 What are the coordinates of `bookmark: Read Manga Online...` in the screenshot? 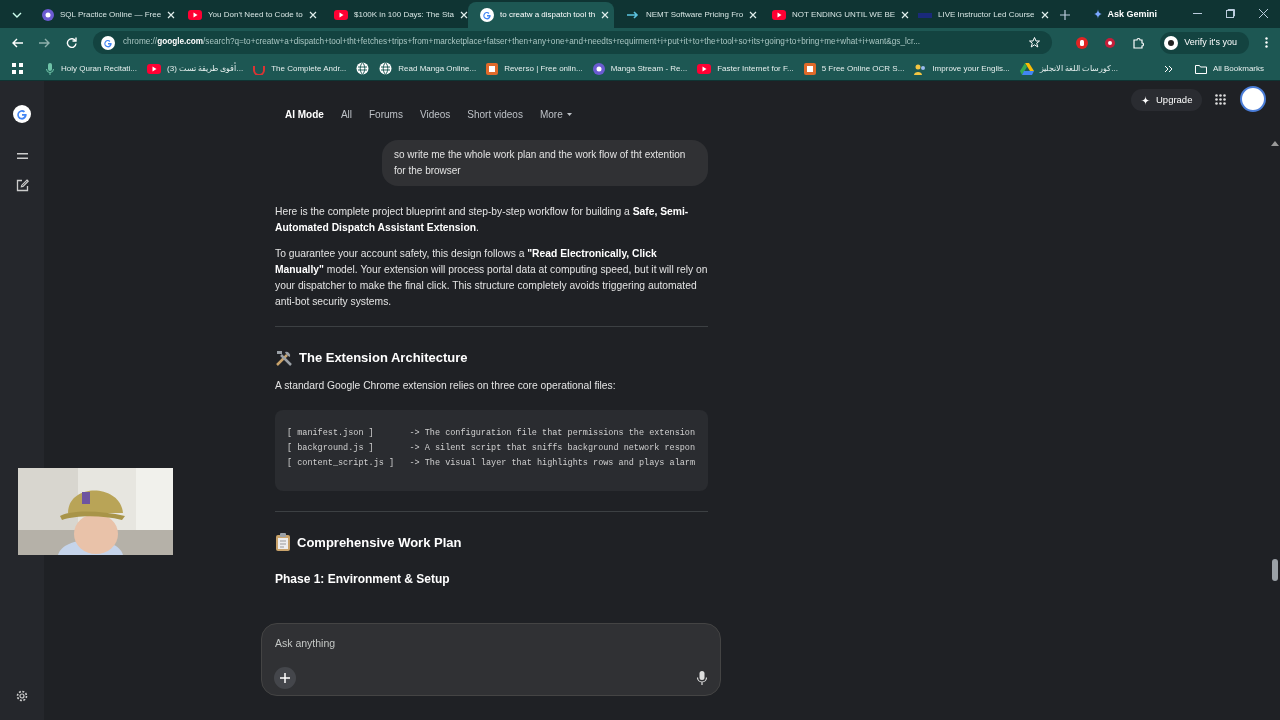 It's located at (428, 68).